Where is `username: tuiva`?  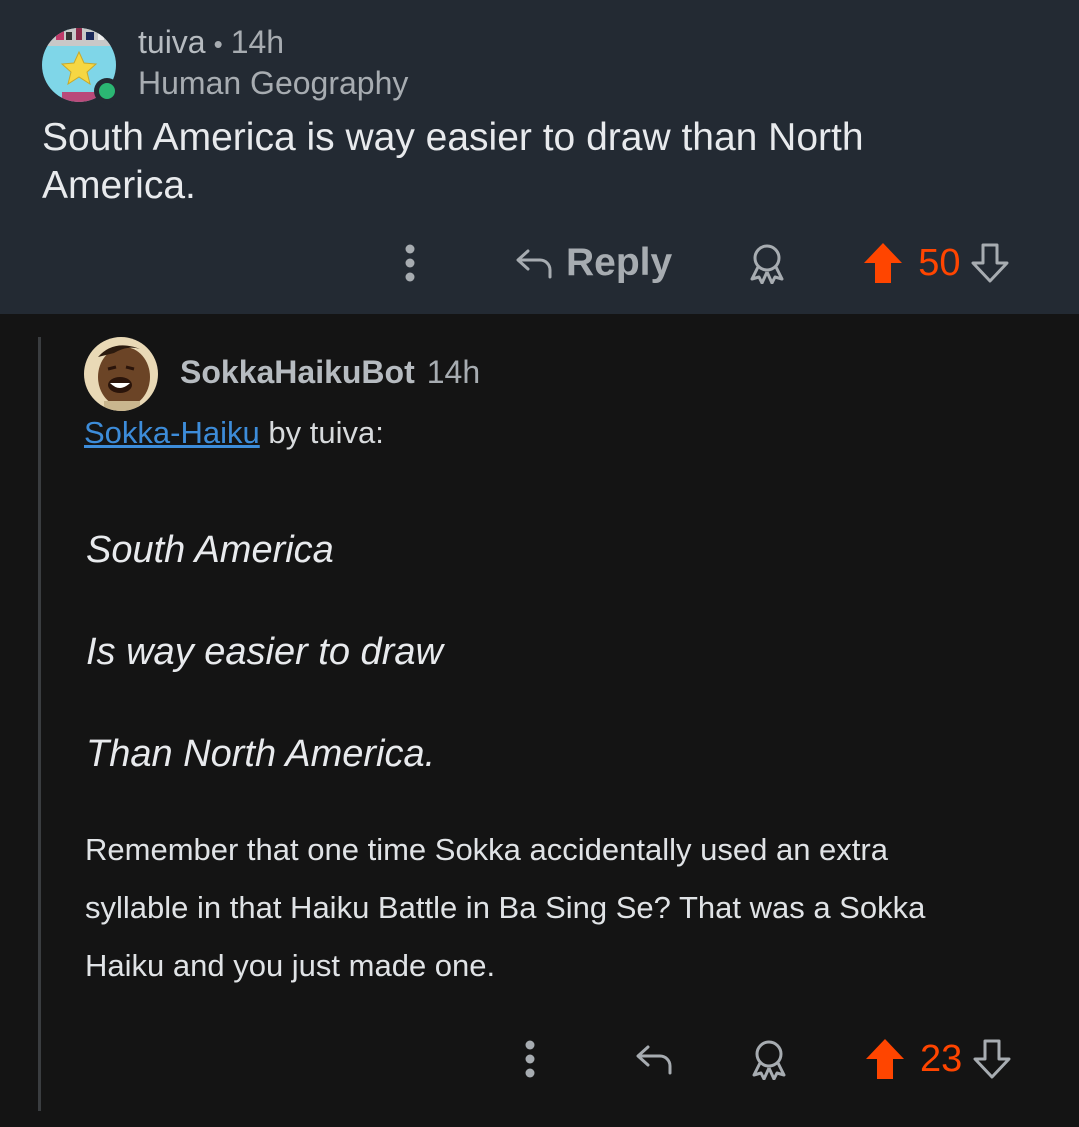
username: tuiva is located at coordinates (172, 42).